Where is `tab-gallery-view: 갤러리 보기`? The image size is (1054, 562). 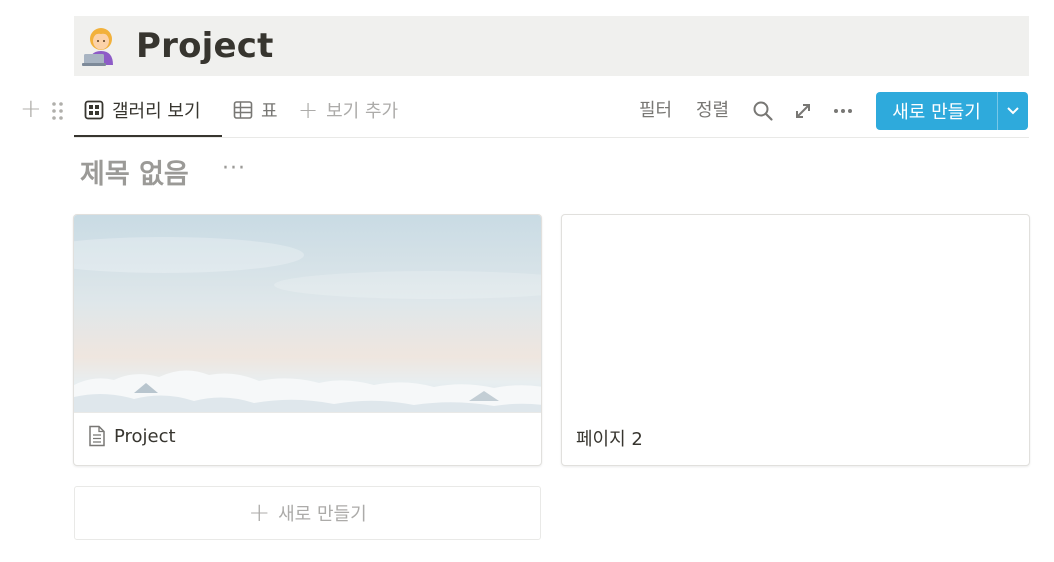 tab-gallery-view: 갤러리 보기 is located at coordinates (142, 110).